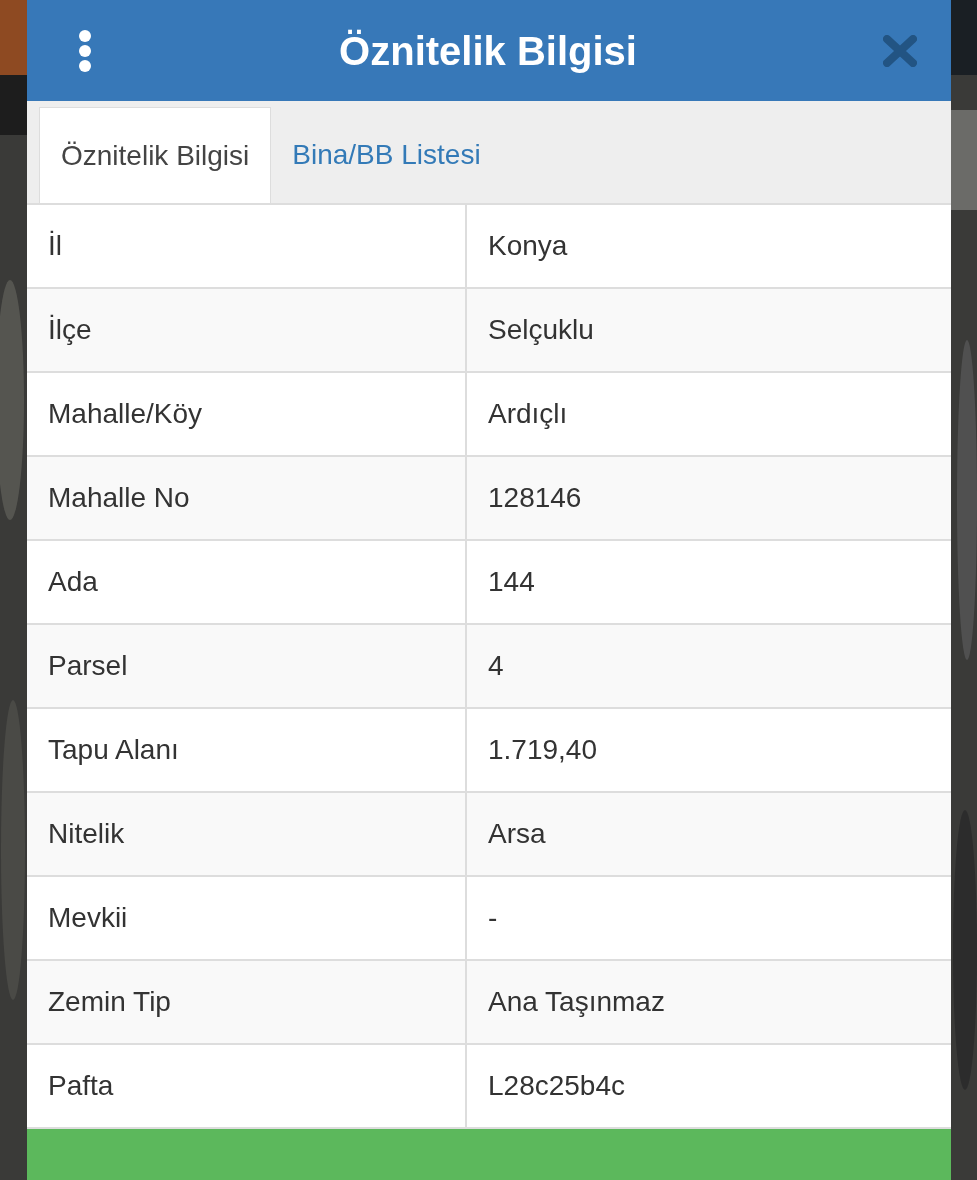 The image size is (977, 1180). Describe the element at coordinates (247, 330) in the screenshot. I see `label-cell: İlçe` at that location.